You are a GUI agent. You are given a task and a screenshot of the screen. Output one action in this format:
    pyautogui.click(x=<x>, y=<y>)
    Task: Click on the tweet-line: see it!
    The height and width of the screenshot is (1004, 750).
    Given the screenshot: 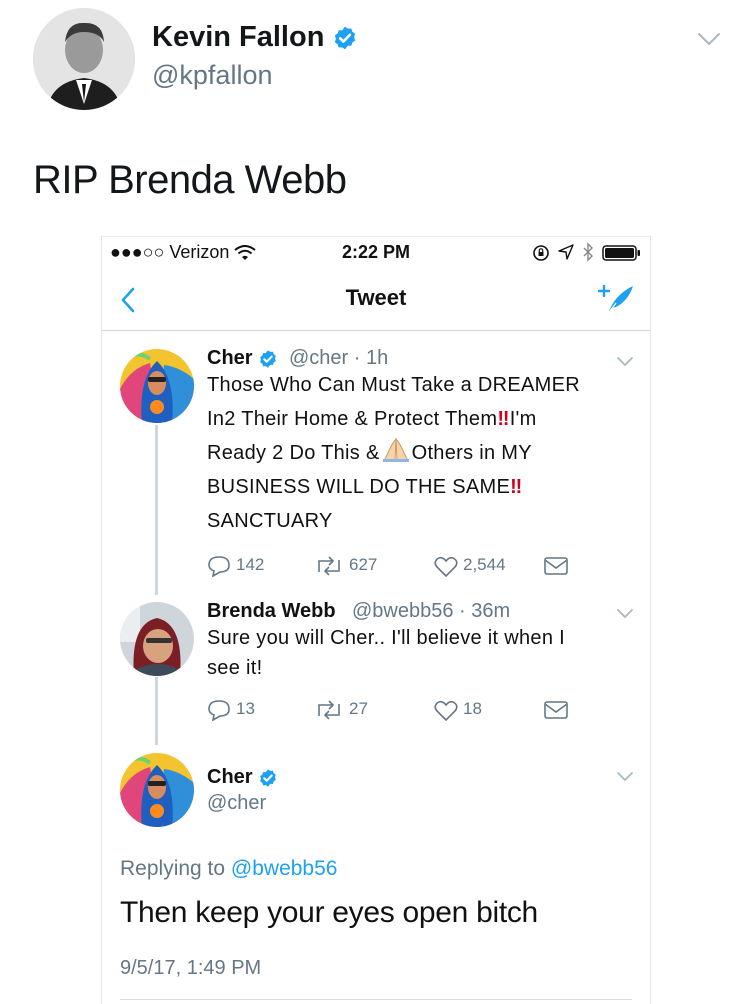 What is the action you would take?
    pyautogui.click(x=235, y=668)
    